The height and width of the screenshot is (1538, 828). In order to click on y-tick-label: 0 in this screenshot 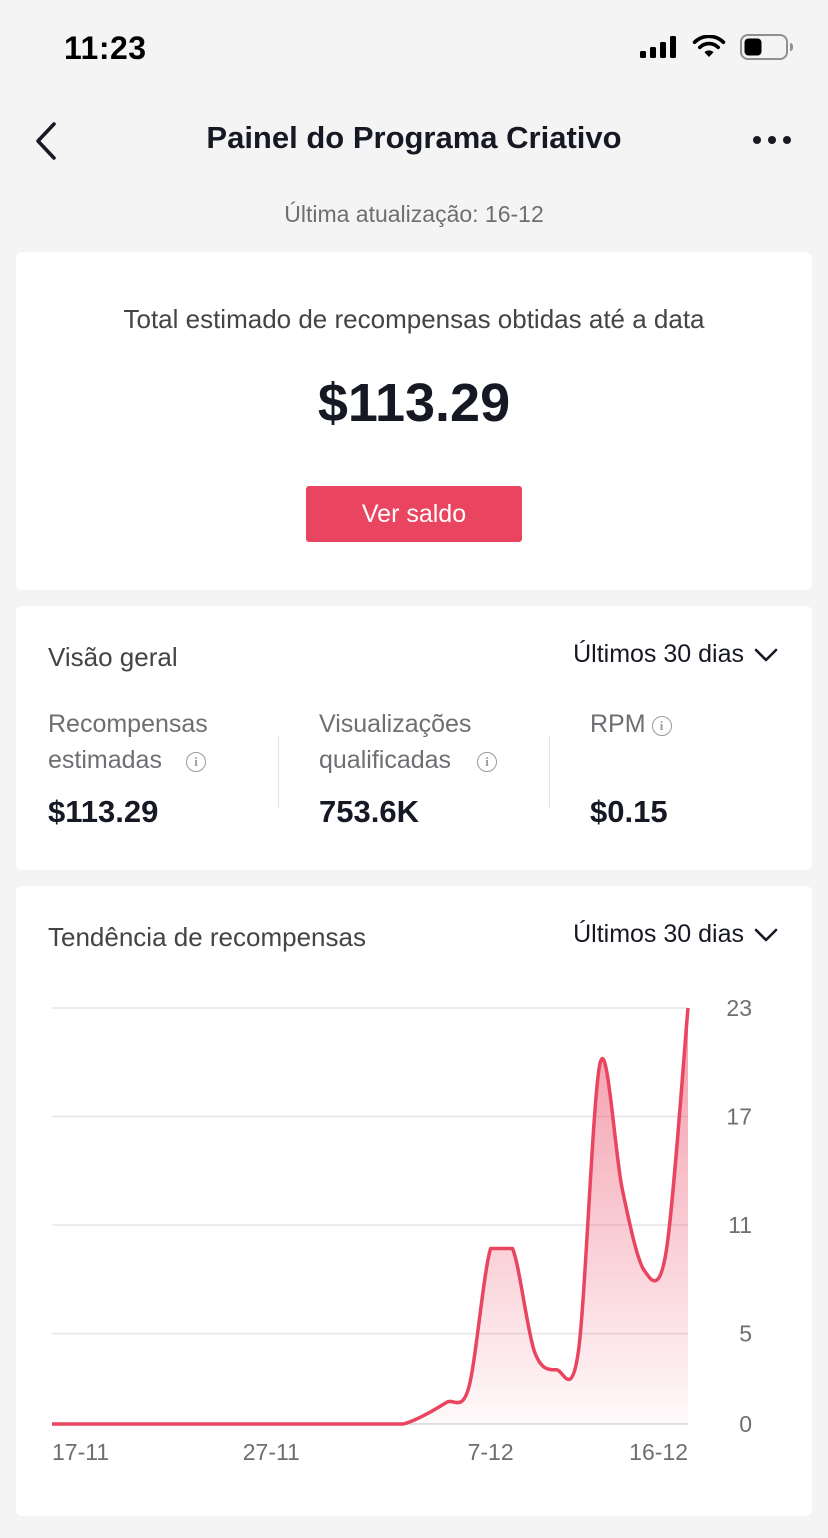, I will do `click(745, 1424)`.